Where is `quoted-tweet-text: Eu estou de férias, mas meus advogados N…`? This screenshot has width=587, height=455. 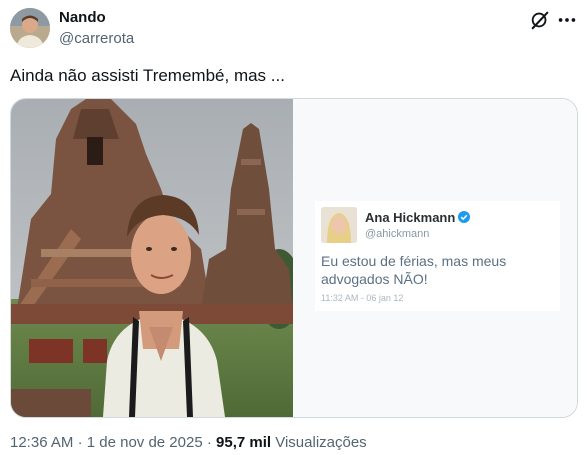
quoted-tweet-text: Eu estou de férias, mas meus advogados N… is located at coordinates (414, 270).